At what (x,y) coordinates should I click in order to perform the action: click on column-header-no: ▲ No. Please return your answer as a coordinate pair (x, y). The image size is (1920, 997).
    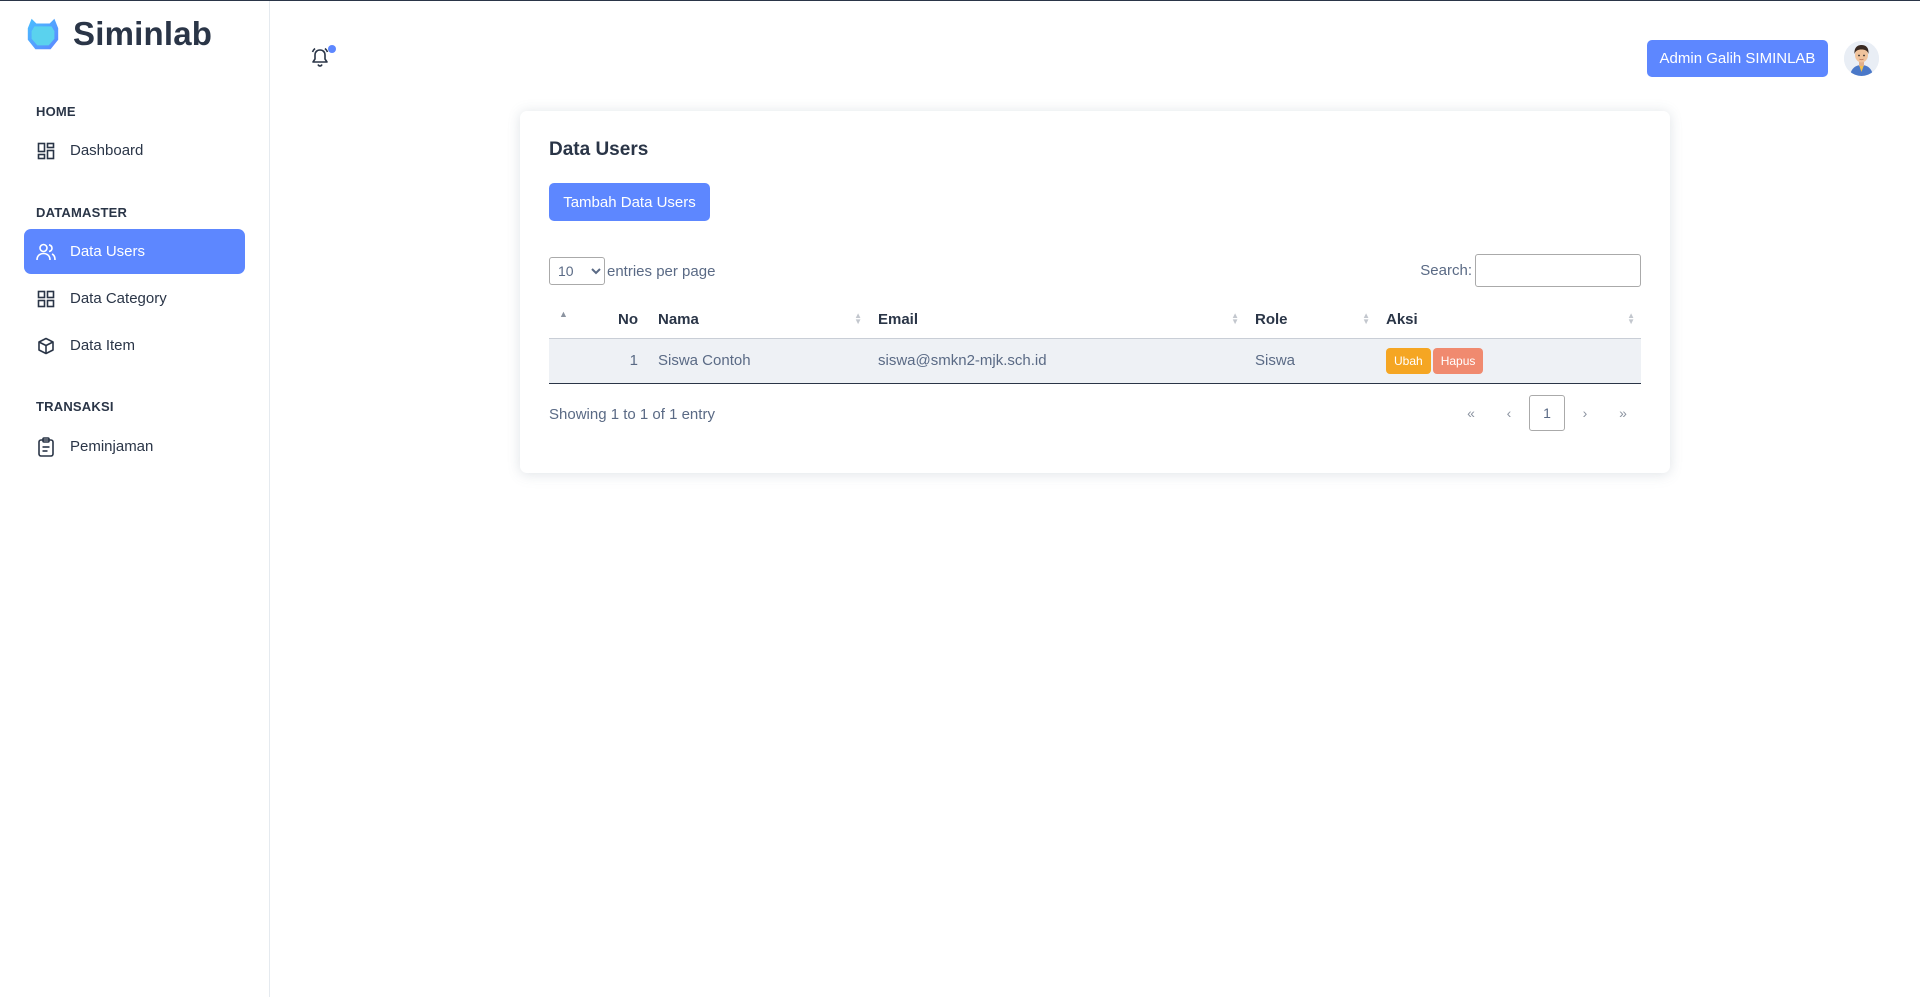
    Looking at the image, I should click on (598, 320).